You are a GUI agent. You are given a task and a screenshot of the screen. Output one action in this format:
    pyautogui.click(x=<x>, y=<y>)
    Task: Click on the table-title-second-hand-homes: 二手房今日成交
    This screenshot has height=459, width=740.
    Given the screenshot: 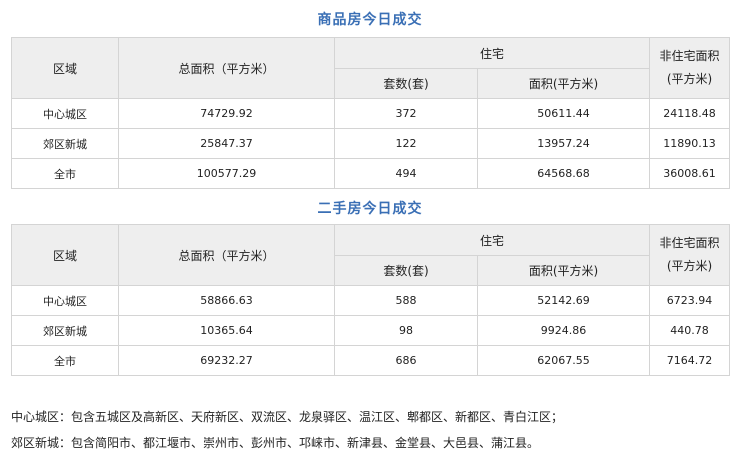 What is the action you would take?
    pyautogui.click(x=370, y=209)
    